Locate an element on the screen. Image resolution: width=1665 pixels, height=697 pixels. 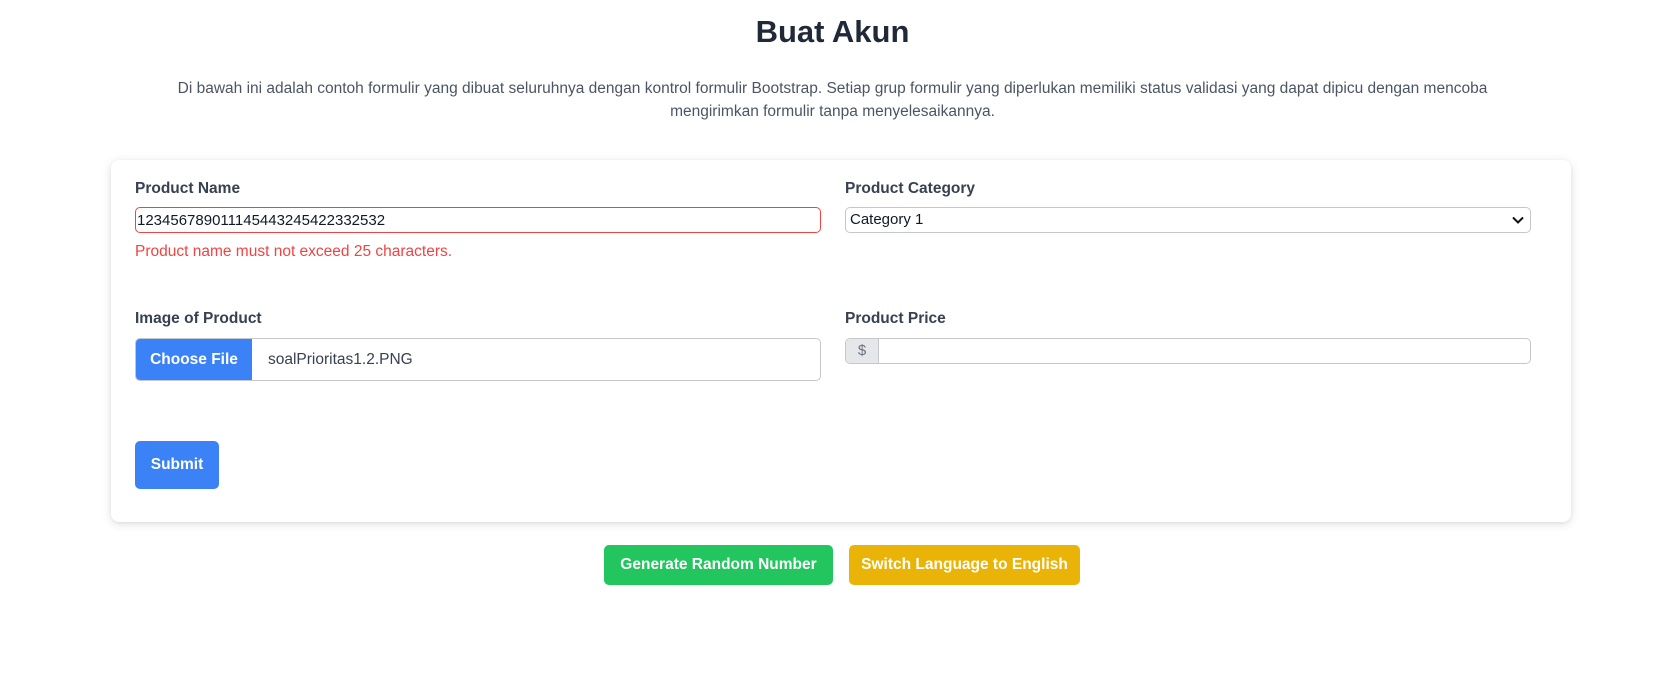
page-title: Buat Akun is located at coordinates (832, 31).